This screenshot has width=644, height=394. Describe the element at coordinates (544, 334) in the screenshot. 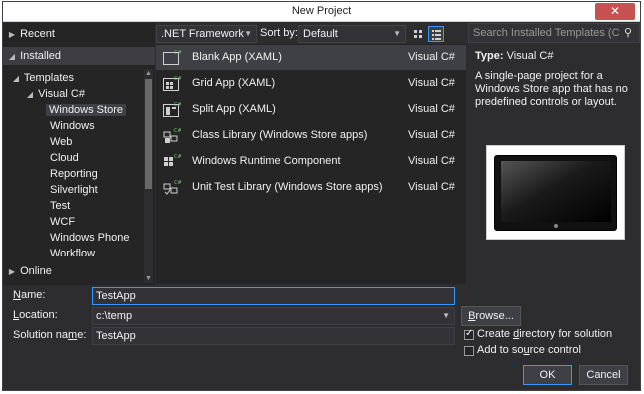

I see `create-directory-label: Create directory for solution` at that location.